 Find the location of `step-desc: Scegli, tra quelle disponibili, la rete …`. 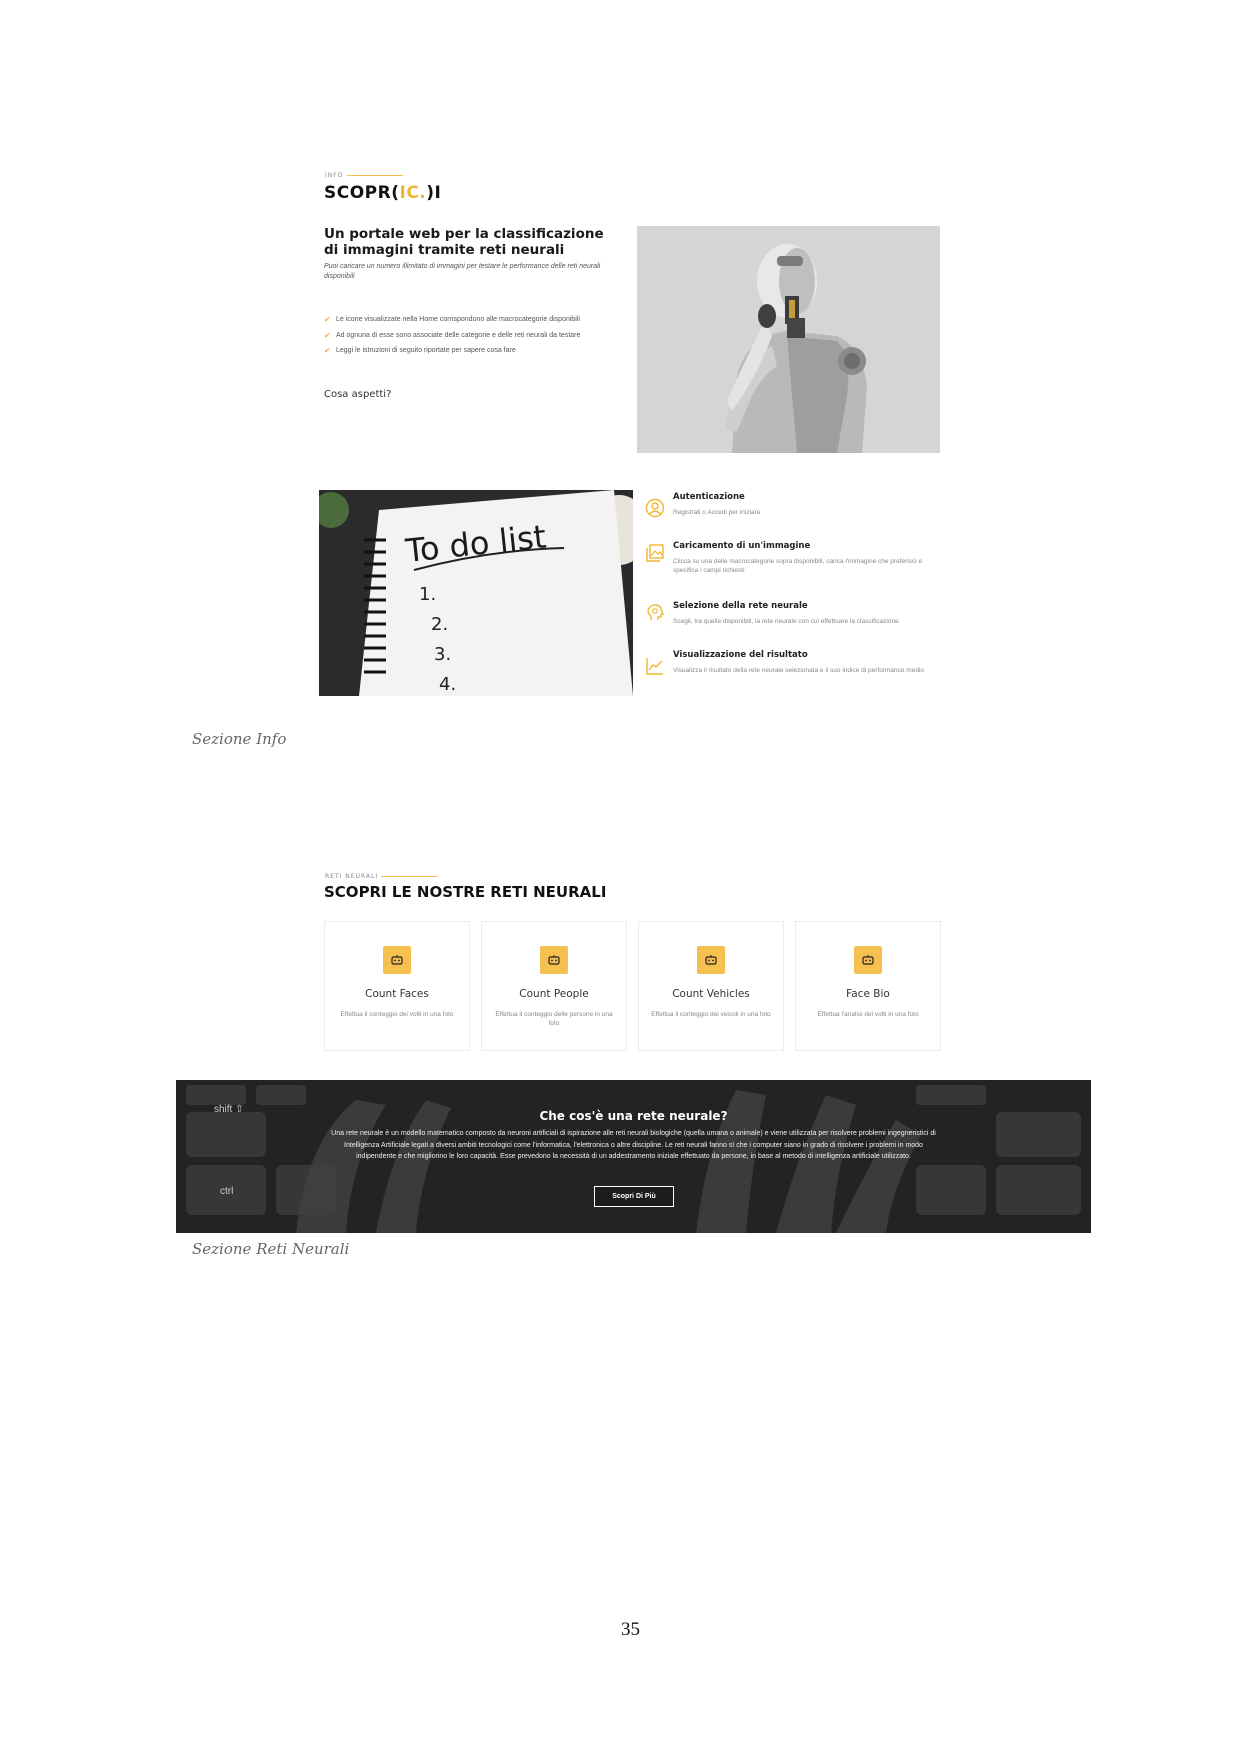

step-desc: Scegli, tra quelle disponibili, la rete … is located at coordinates (786, 621).